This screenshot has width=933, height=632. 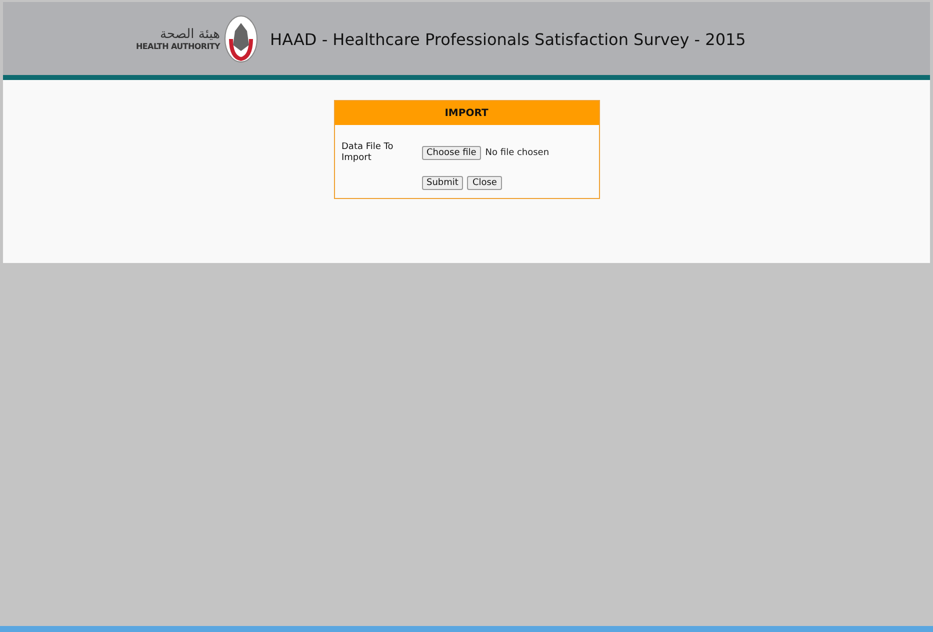 I want to click on field-label: Data File To Import, so click(x=368, y=153).